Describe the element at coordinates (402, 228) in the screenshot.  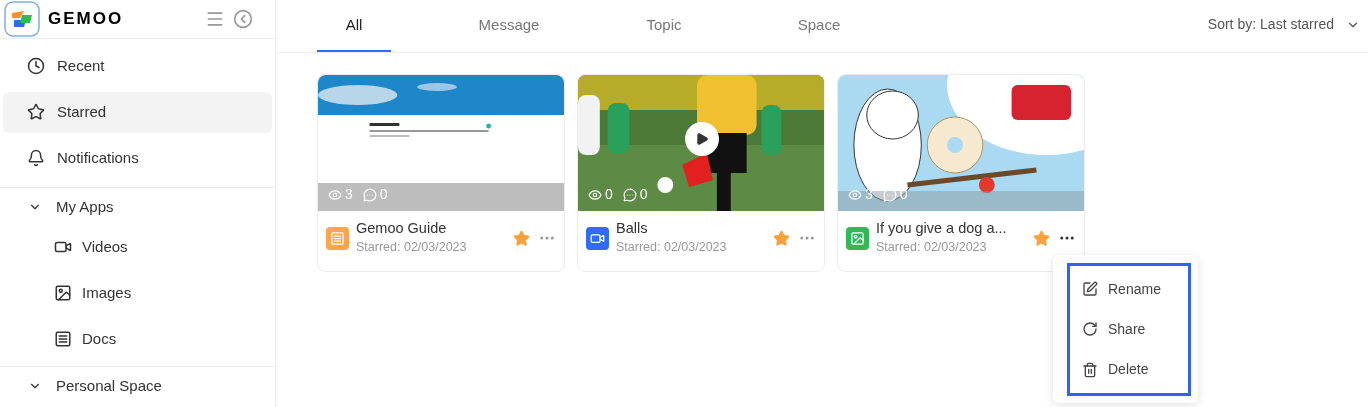
I see `file-title: Gemoo Guide` at that location.